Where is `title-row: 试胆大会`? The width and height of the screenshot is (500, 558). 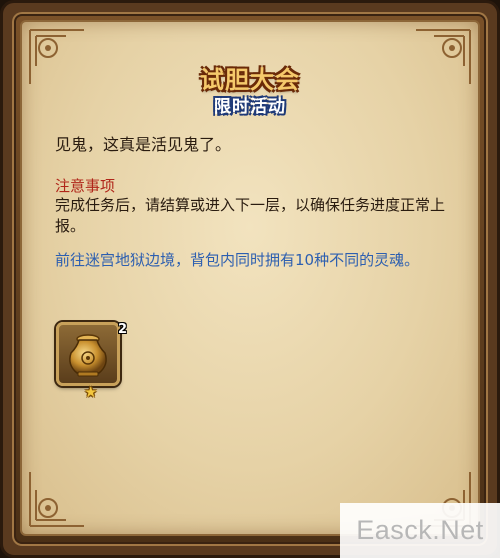
title-row: 试胆大会 is located at coordinates (250, 77).